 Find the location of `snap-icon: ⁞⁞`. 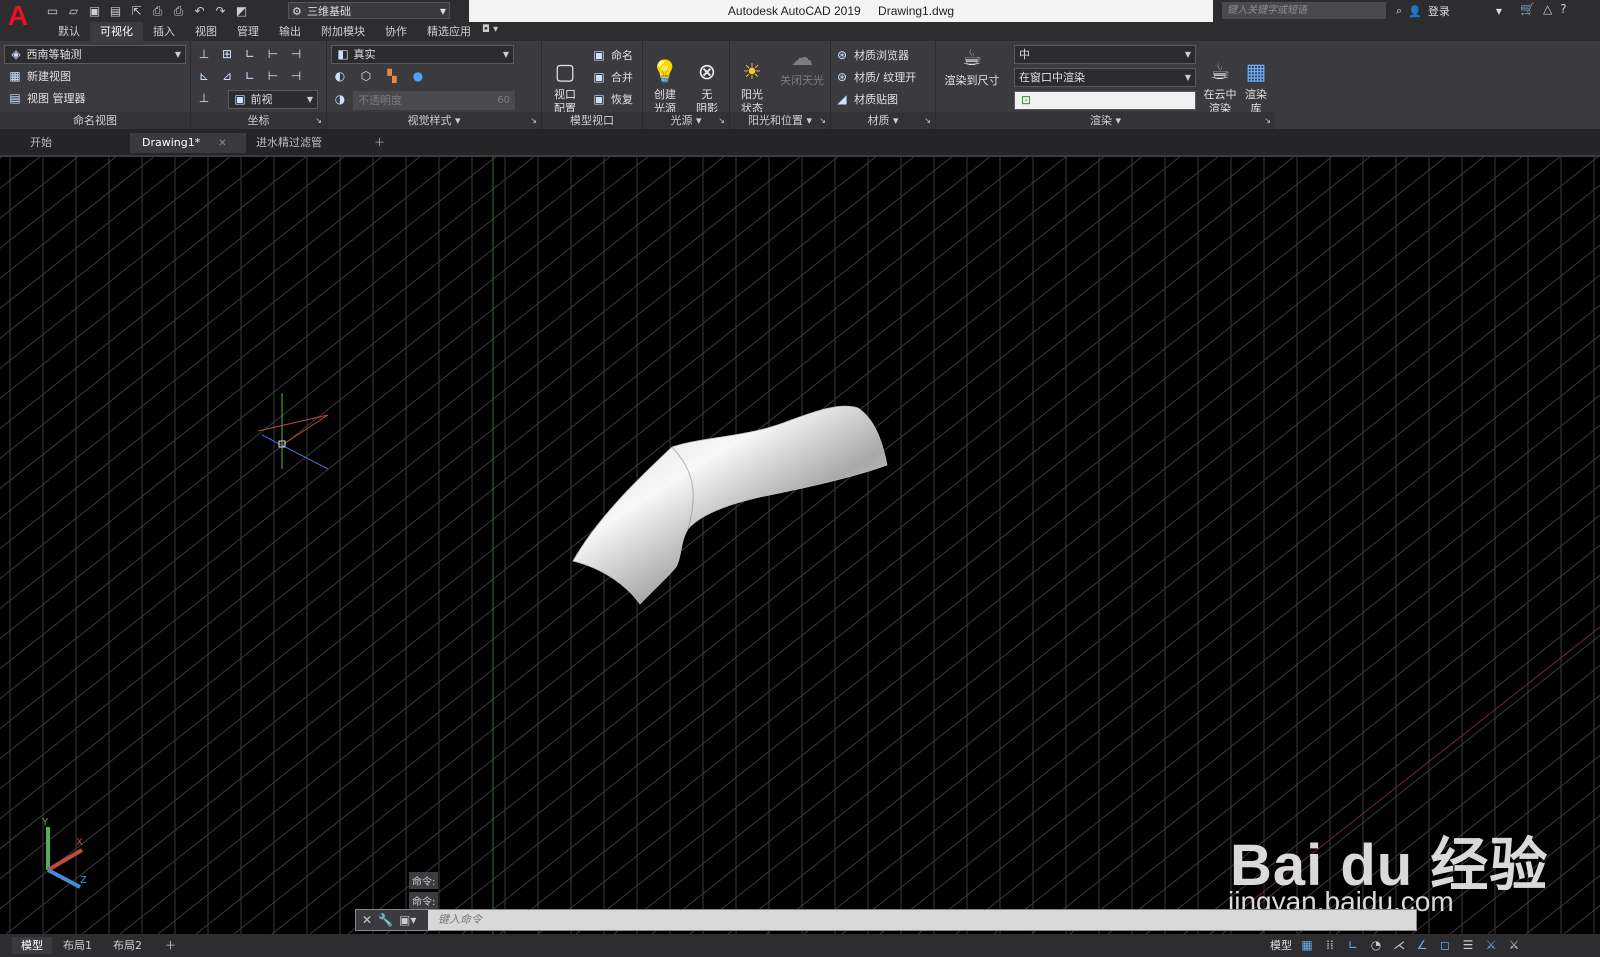

snap-icon: ⁞⁞ is located at coordinates (1330, 945).